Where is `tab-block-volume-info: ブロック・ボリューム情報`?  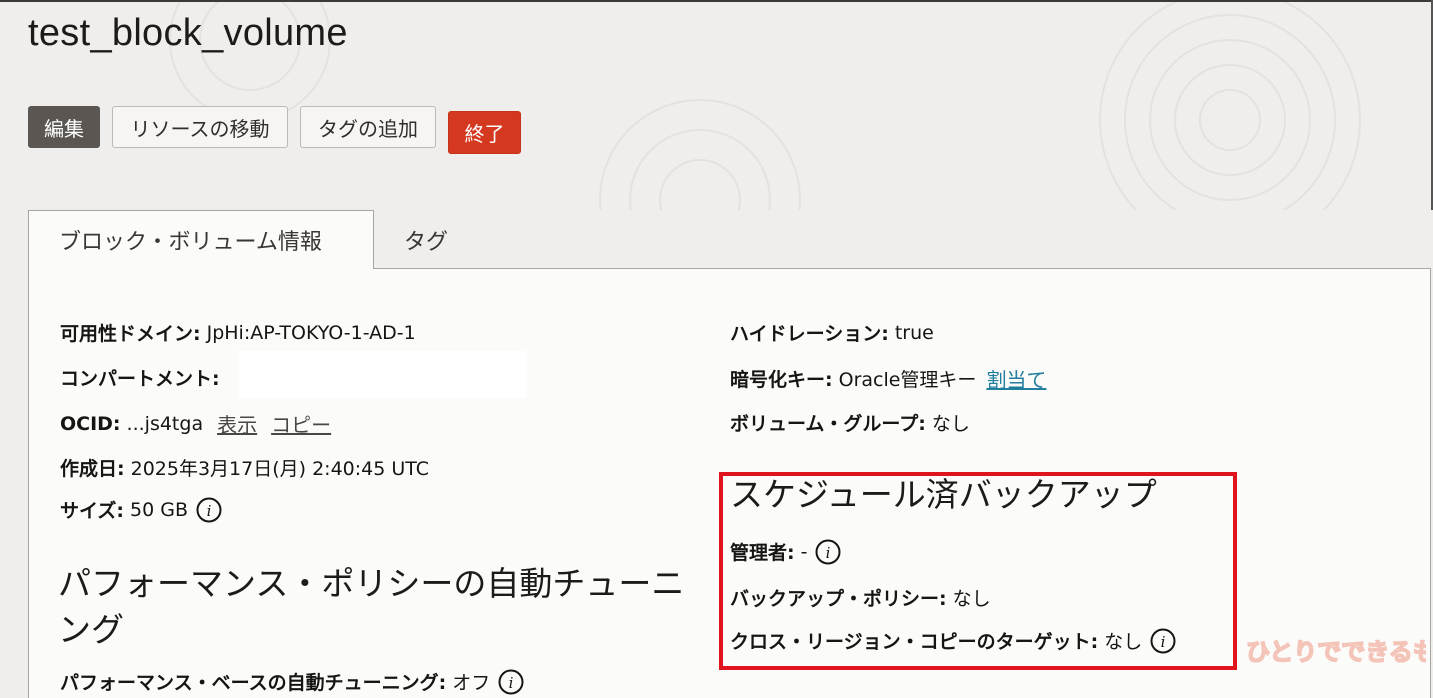
tab-block-volume-info: ブロック・ボリューム情報 is located at coordinates (201, 239).